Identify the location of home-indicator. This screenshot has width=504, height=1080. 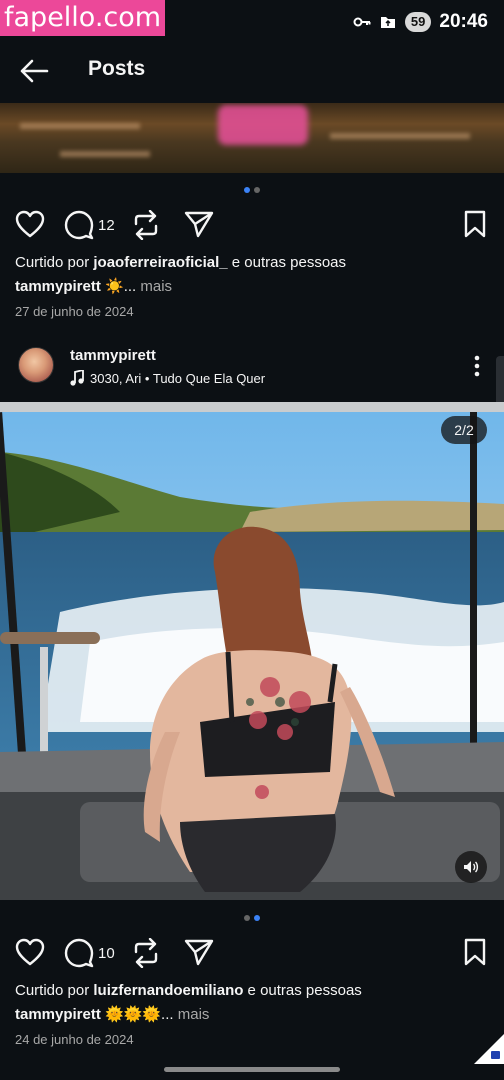
(252, 1069).